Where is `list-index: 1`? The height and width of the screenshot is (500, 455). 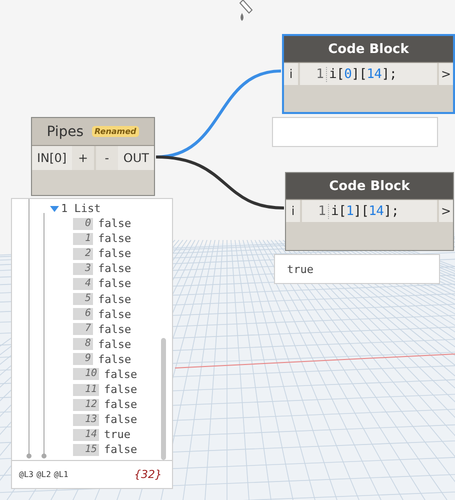
list-index: 1 is located at coordinates (83, 238).